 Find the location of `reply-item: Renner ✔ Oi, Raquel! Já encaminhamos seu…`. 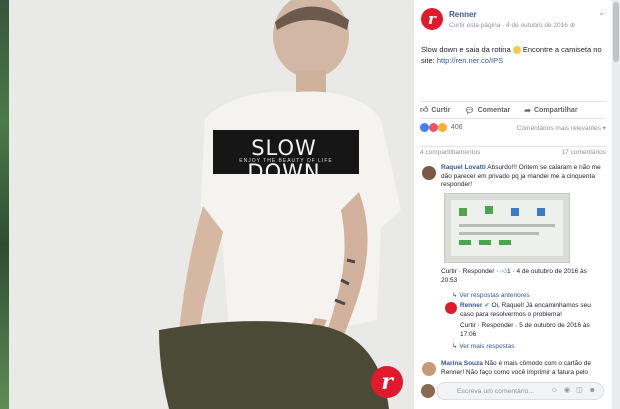

reply-item: Renner ✔ Oi, Raquel! Já encaminhamos seu… is located at coordinates (530, 310).